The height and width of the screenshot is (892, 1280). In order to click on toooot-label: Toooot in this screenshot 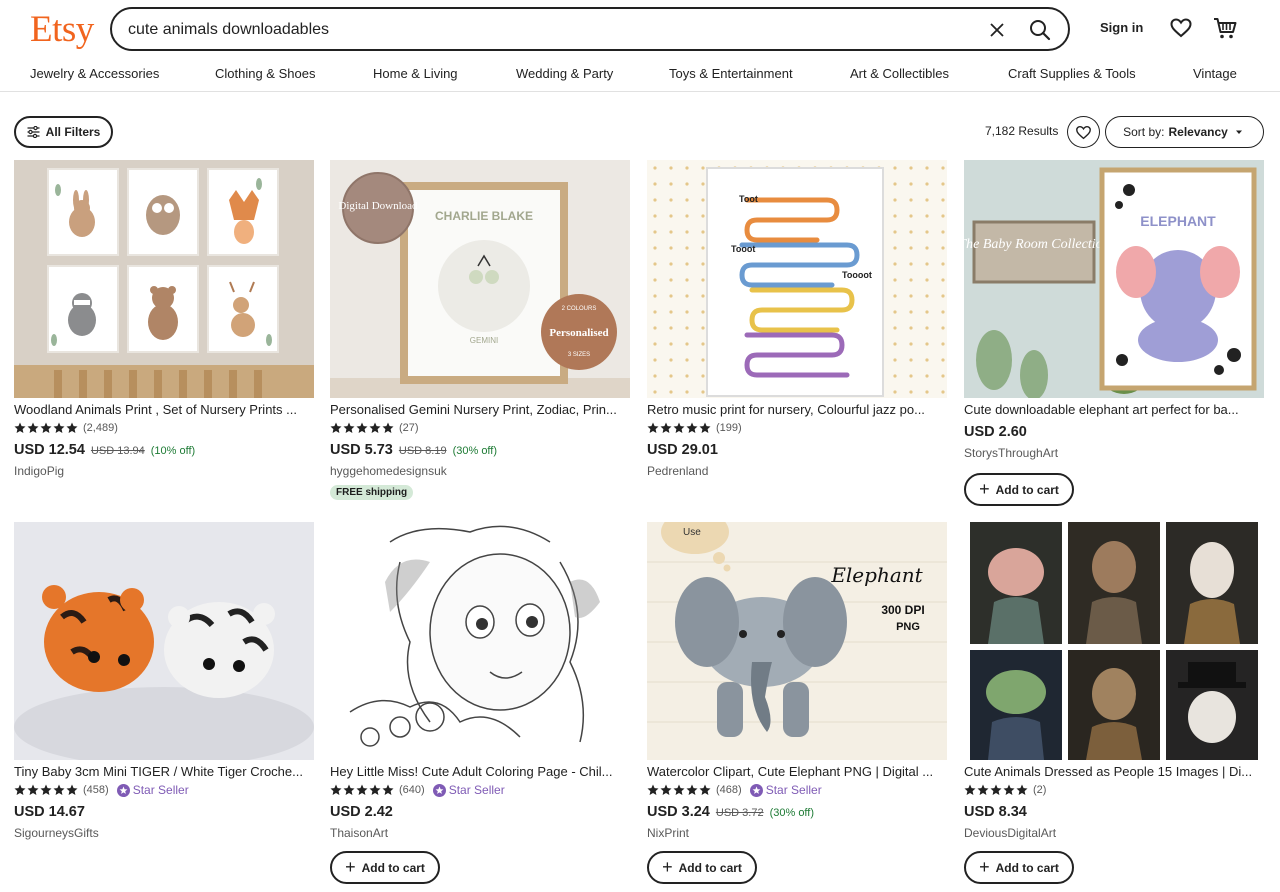, I will do `click(857, 275)`.